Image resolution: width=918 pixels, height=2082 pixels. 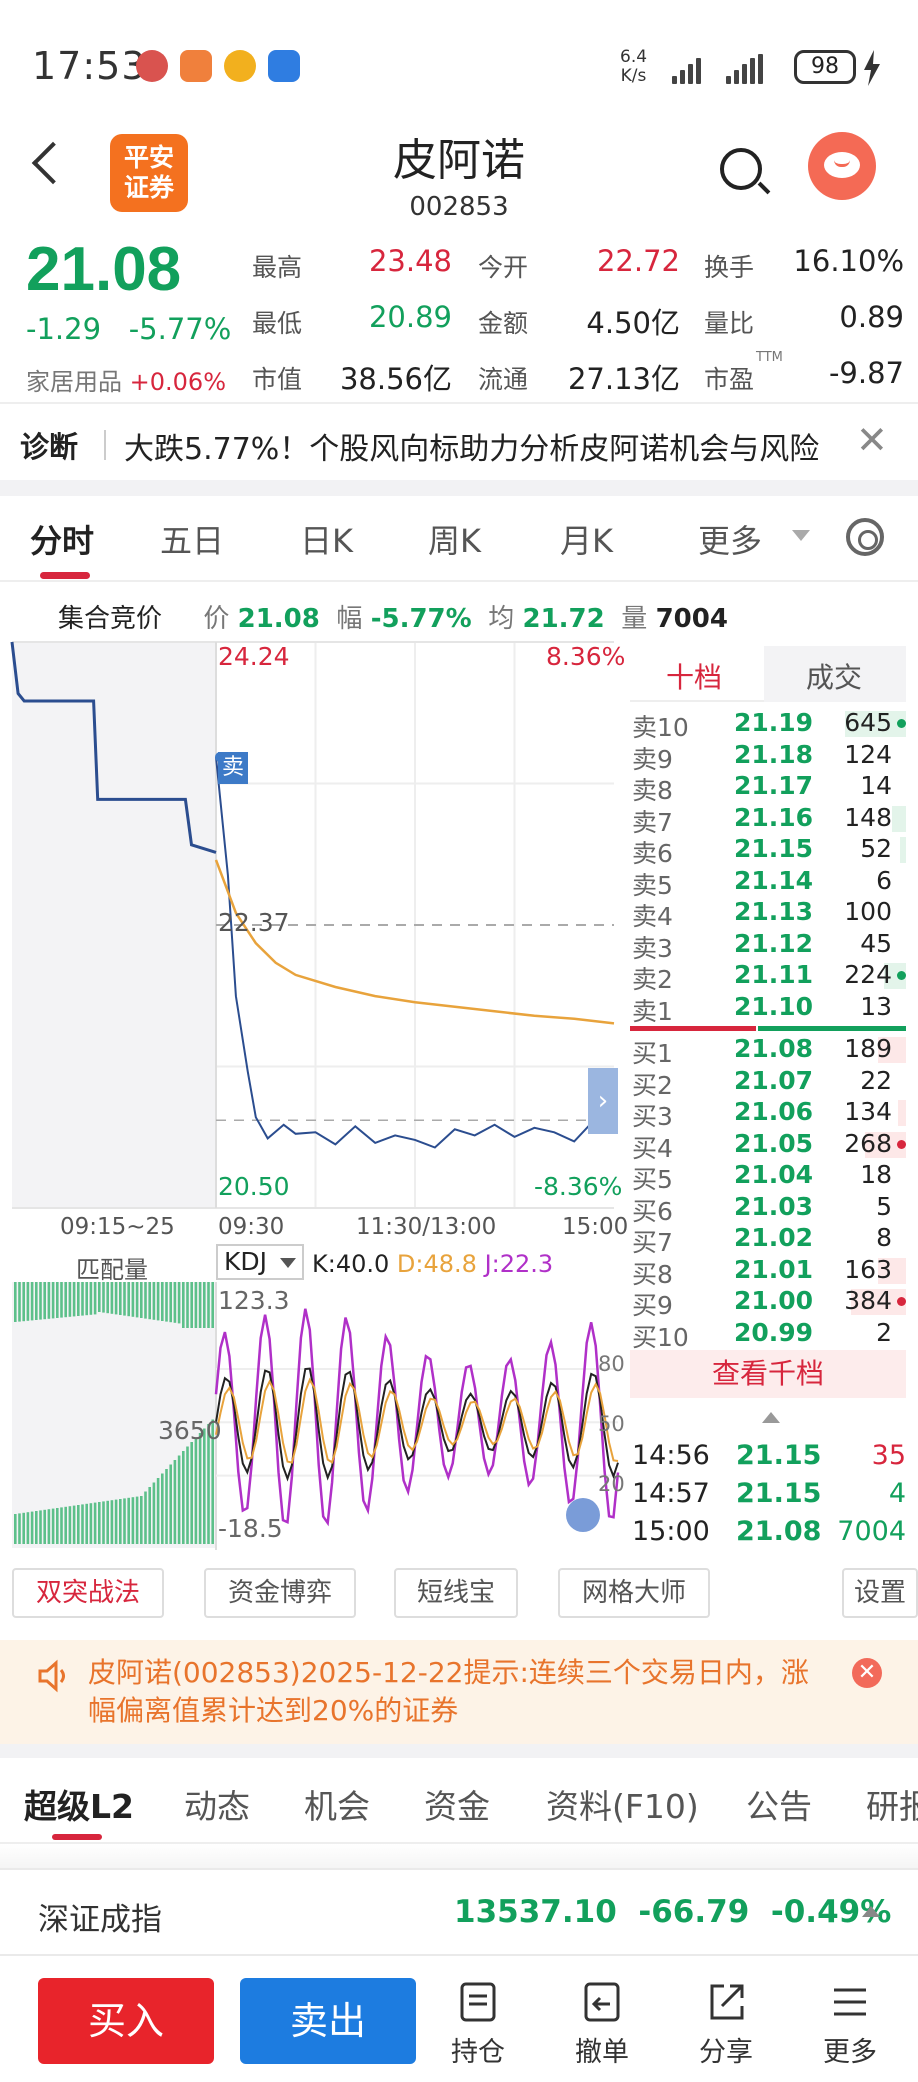 I want to click on bid-row: 买5 21.04 18, so click(x=768, y=1177).